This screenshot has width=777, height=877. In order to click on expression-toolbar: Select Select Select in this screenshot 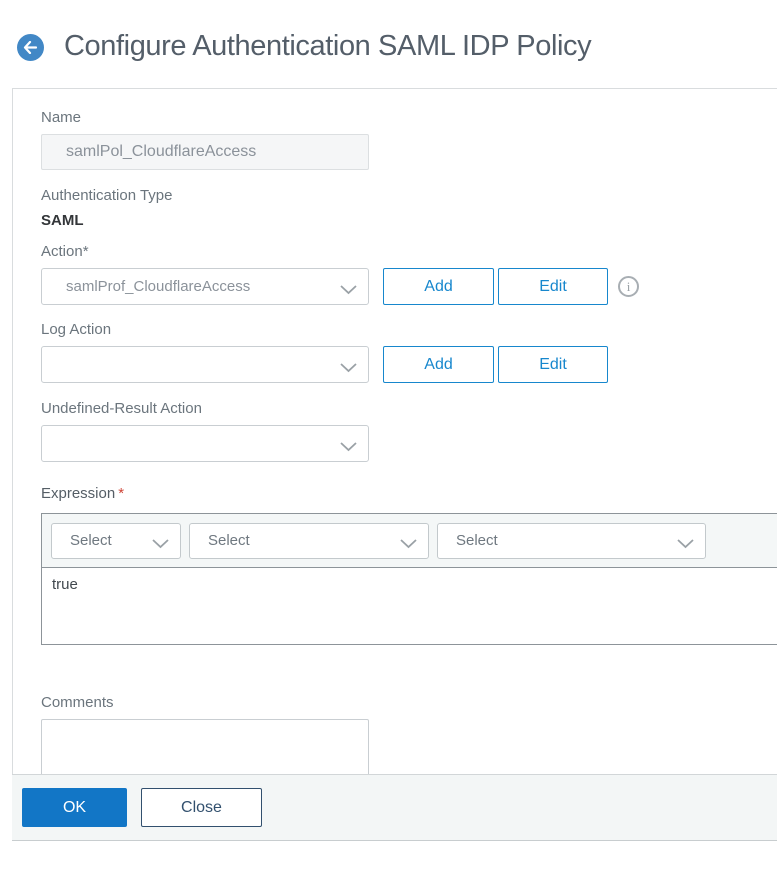, I will do `click(409, 541)`.